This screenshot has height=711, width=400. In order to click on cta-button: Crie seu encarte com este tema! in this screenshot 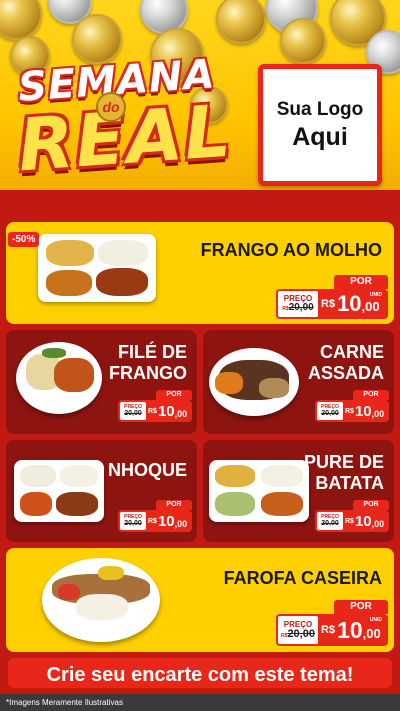, I will do `click(200, 673)`.